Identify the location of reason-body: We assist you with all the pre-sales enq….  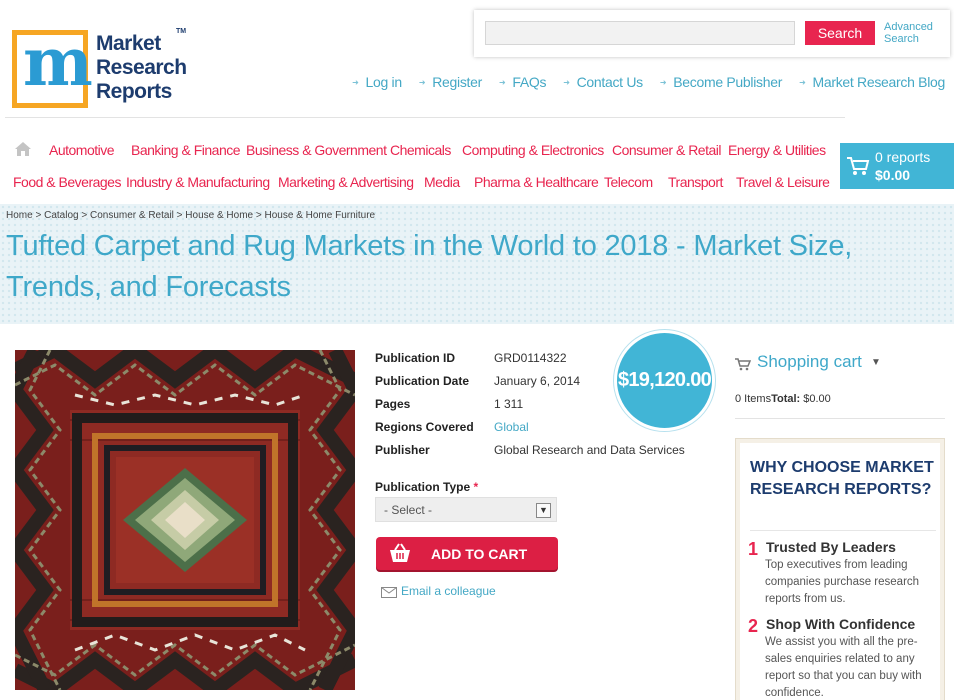
(843, 667).